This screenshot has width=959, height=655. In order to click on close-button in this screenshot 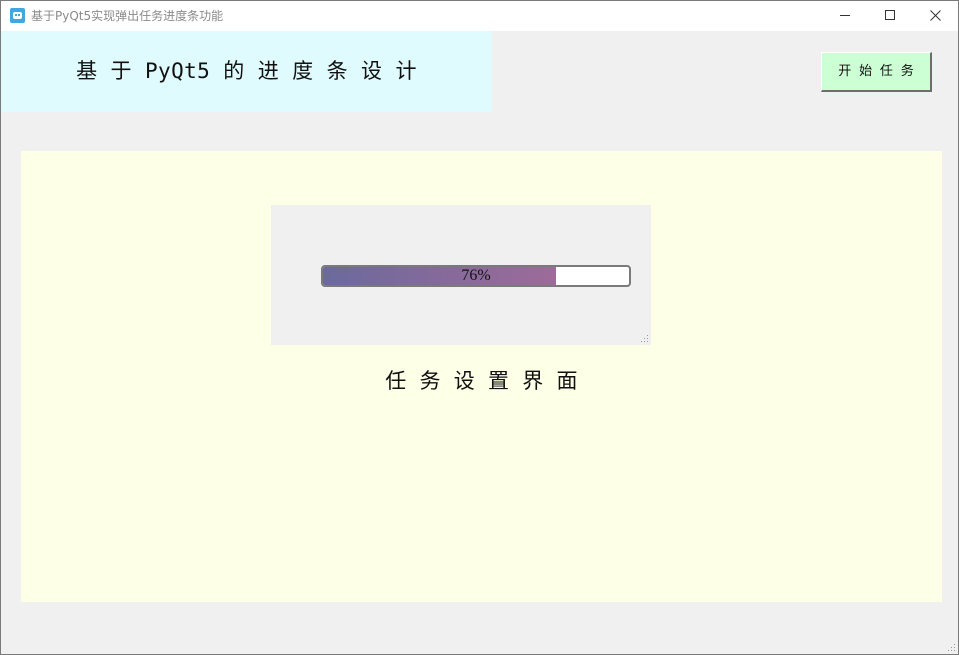, I will do `click(935, 16)`.